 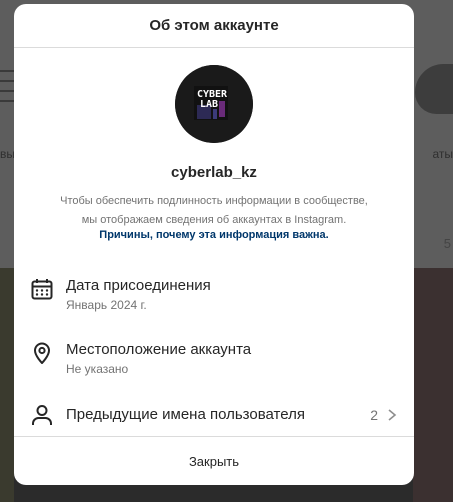 I want to click on reasons-link: Причины, почему эта информация важна., so click(x=214, y=235).